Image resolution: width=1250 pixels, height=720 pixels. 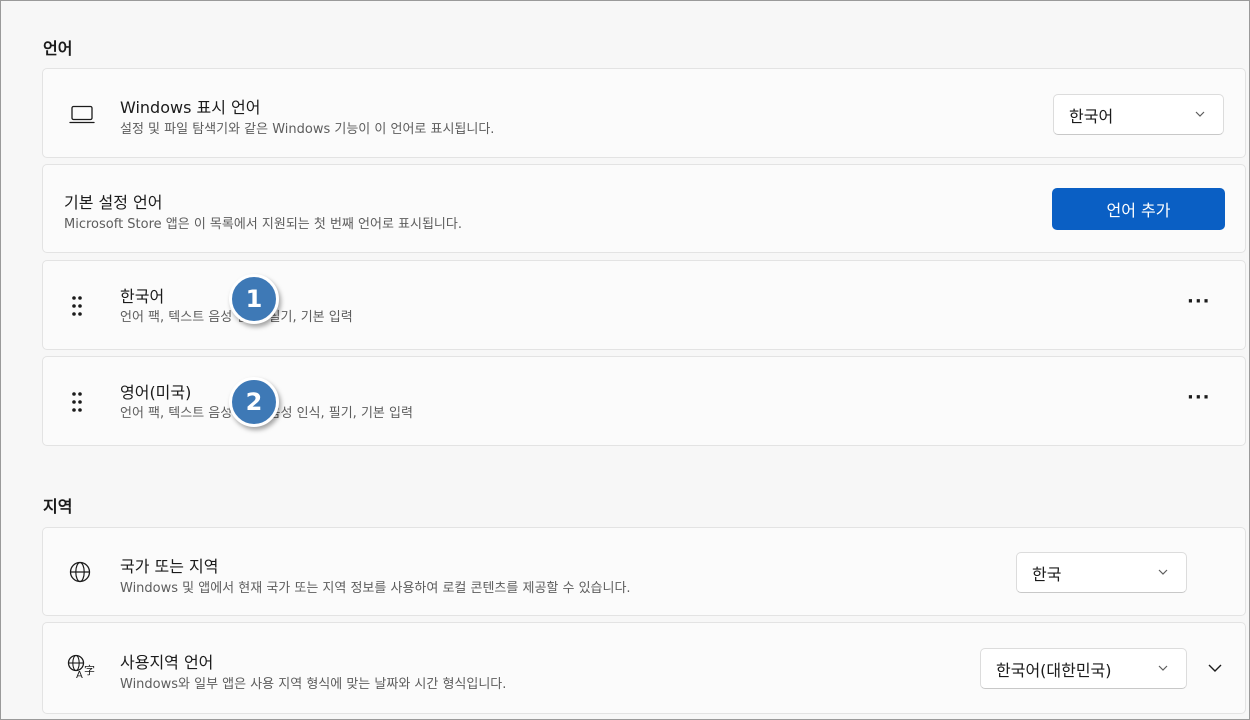 What do you see at coordinates (190, 107) in the screenshot?
I see `display-language-title: Windows 표시 언어` at bounding box center [190, 107].